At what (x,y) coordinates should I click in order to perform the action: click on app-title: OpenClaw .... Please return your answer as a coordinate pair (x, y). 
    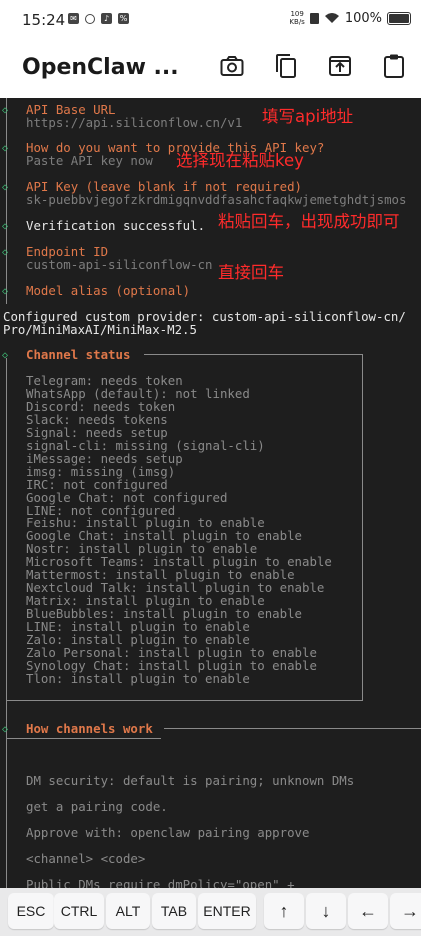
    Looking at the image, I should click on (100, 67).